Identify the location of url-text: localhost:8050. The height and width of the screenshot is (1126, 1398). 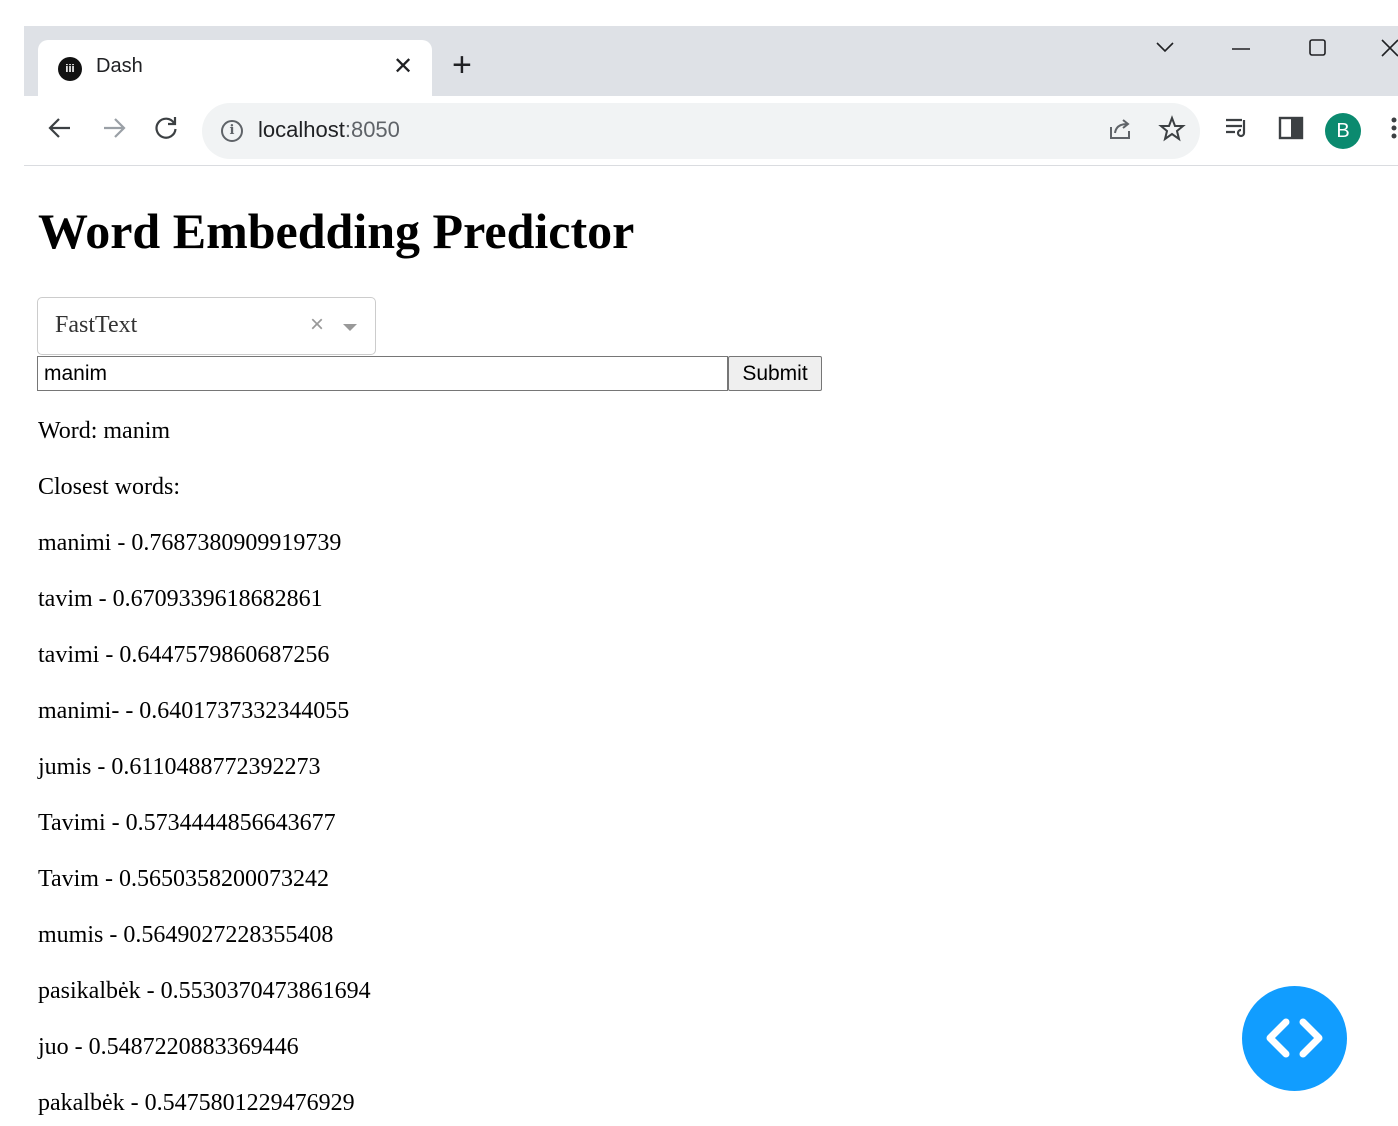
(329, 130).